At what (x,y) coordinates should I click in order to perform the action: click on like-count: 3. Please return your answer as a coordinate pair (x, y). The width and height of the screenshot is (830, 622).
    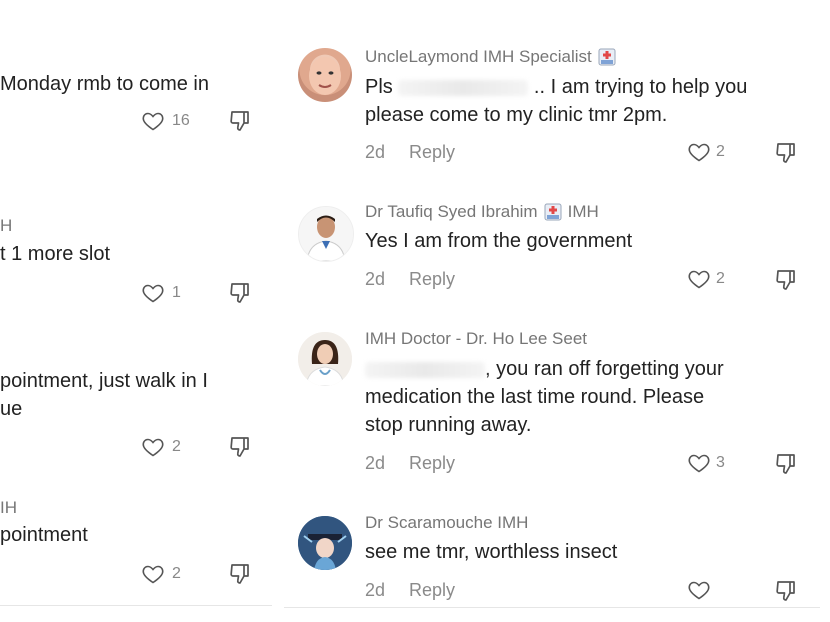
    Looking at the image, I should click on (720, 462).